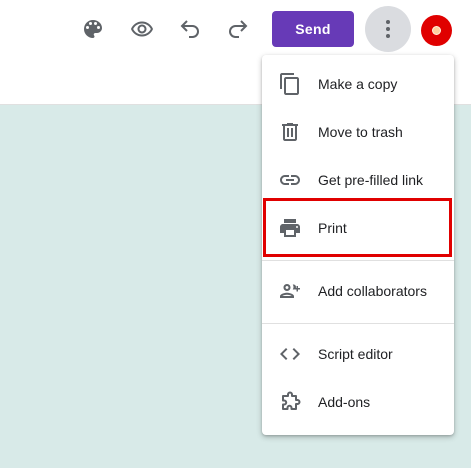 The width and height of the screenshot is (471, 468). I want to click on menu-item-make-copy: Make a copy, so click(358, 84).